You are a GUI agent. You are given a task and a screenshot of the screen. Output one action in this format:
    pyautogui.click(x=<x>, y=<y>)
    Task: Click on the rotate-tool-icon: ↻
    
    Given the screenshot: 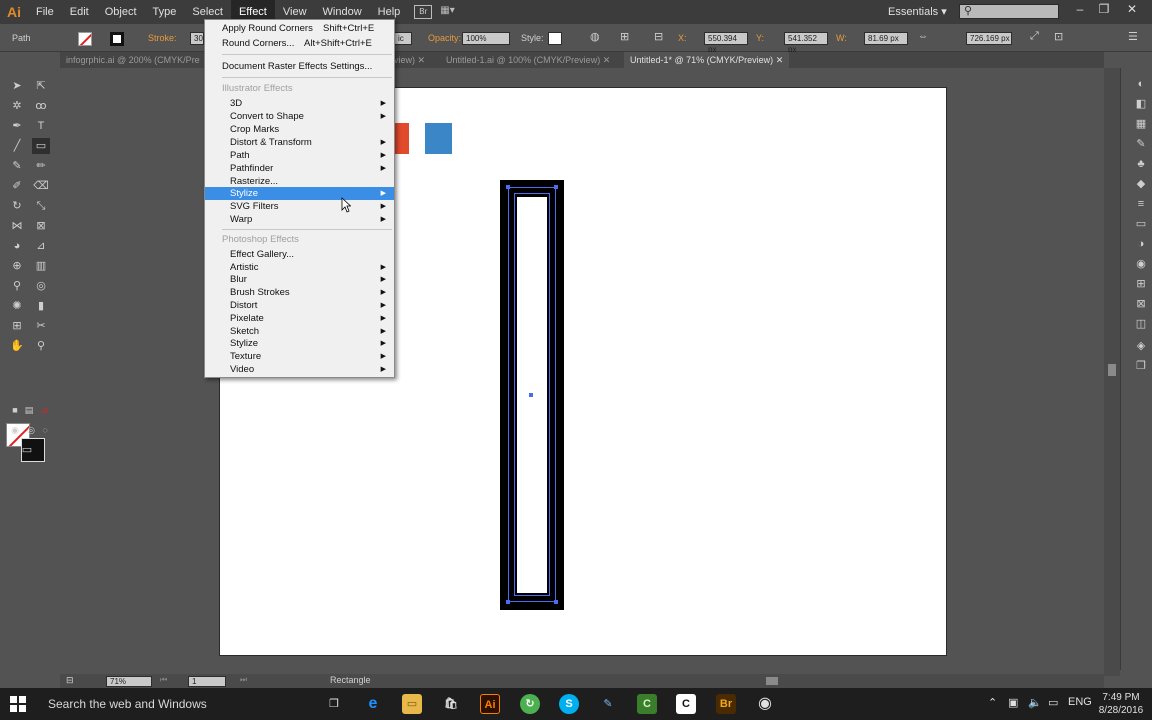 What is the action you would take?
    pyautogui.click(x=17, y=206)
    